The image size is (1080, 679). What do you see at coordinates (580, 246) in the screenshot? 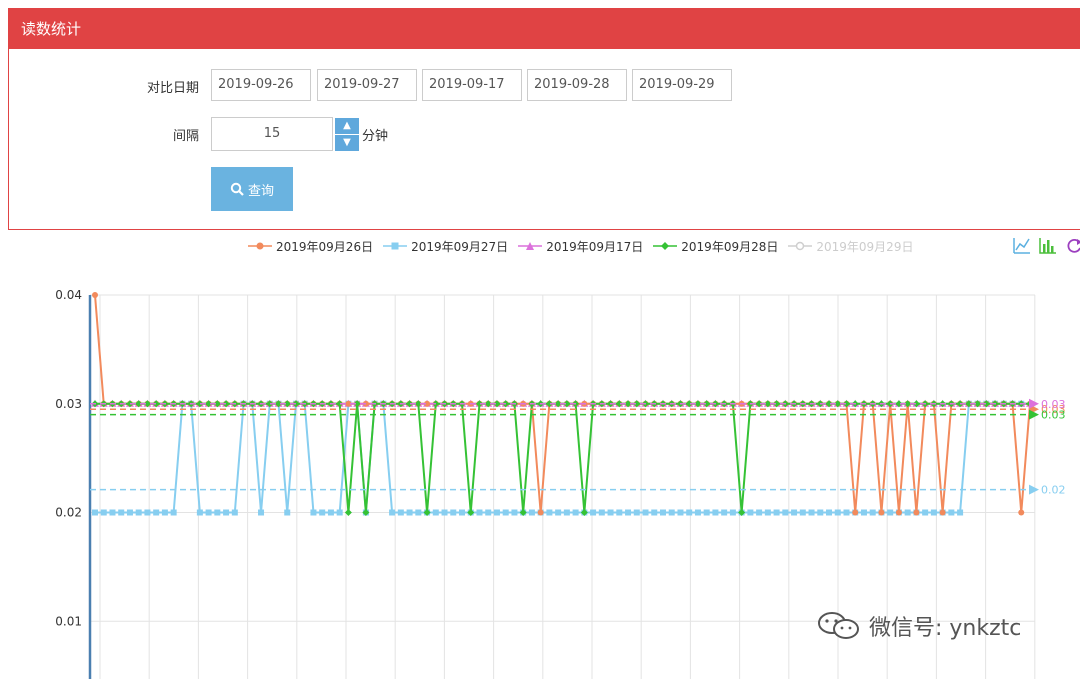
I see `legend-item-series-3: 2019年09月17日` at bounding box center [580, 246].